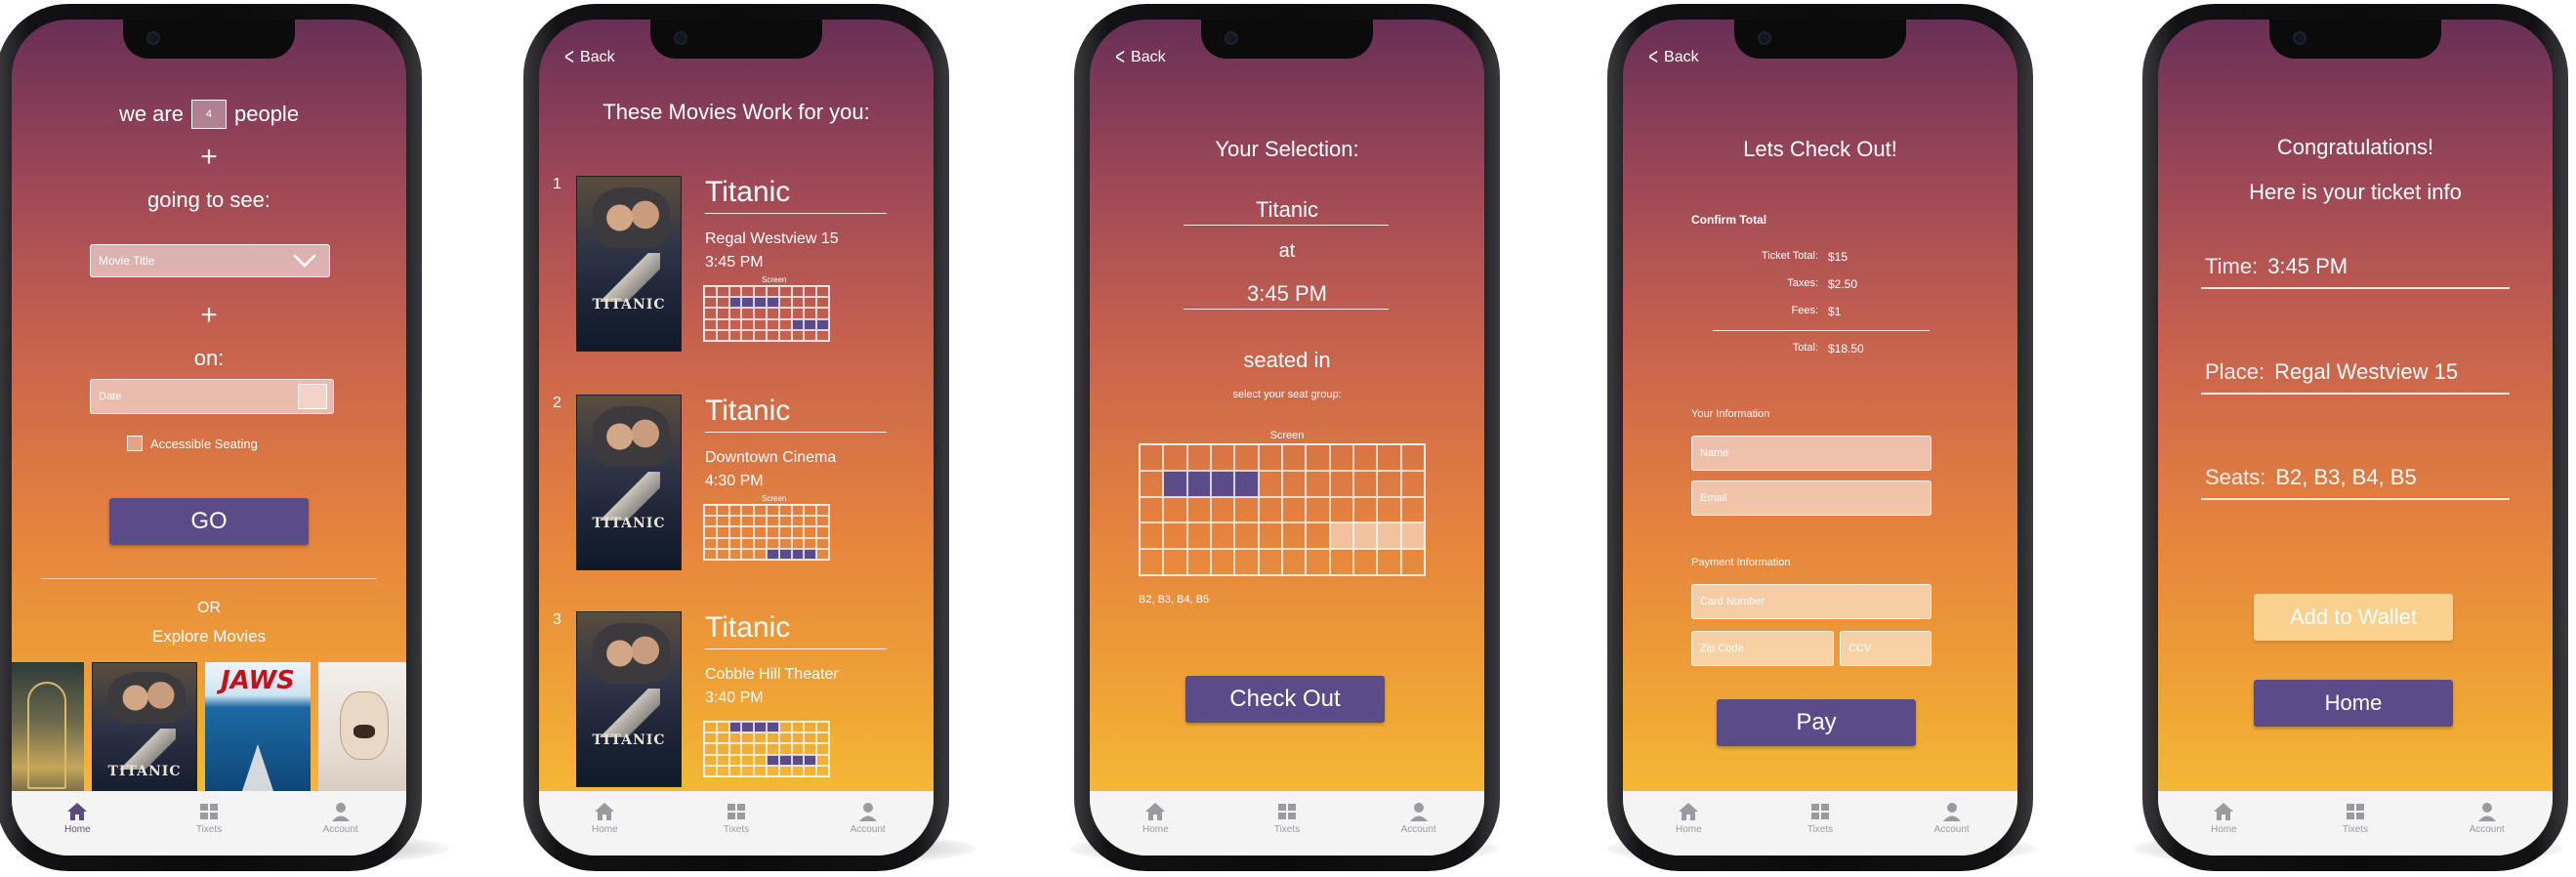 This screenshot has width=2576, height=877. What do you see at coordinates (629, 264) in the screenshot?
I see `result-poster-titanic: TITANIC` at bounding box center [629, 264].